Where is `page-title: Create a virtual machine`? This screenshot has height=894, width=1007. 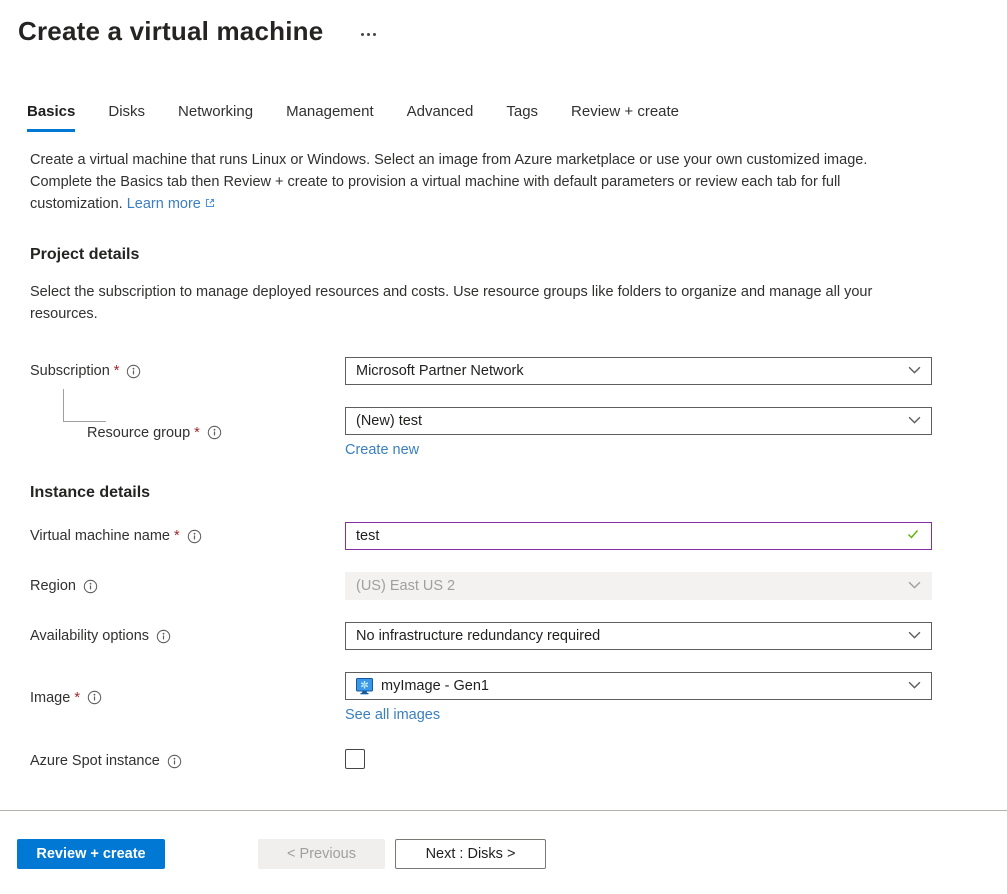
page-title: Create a virtual machine is located at coordinates (171, 31).